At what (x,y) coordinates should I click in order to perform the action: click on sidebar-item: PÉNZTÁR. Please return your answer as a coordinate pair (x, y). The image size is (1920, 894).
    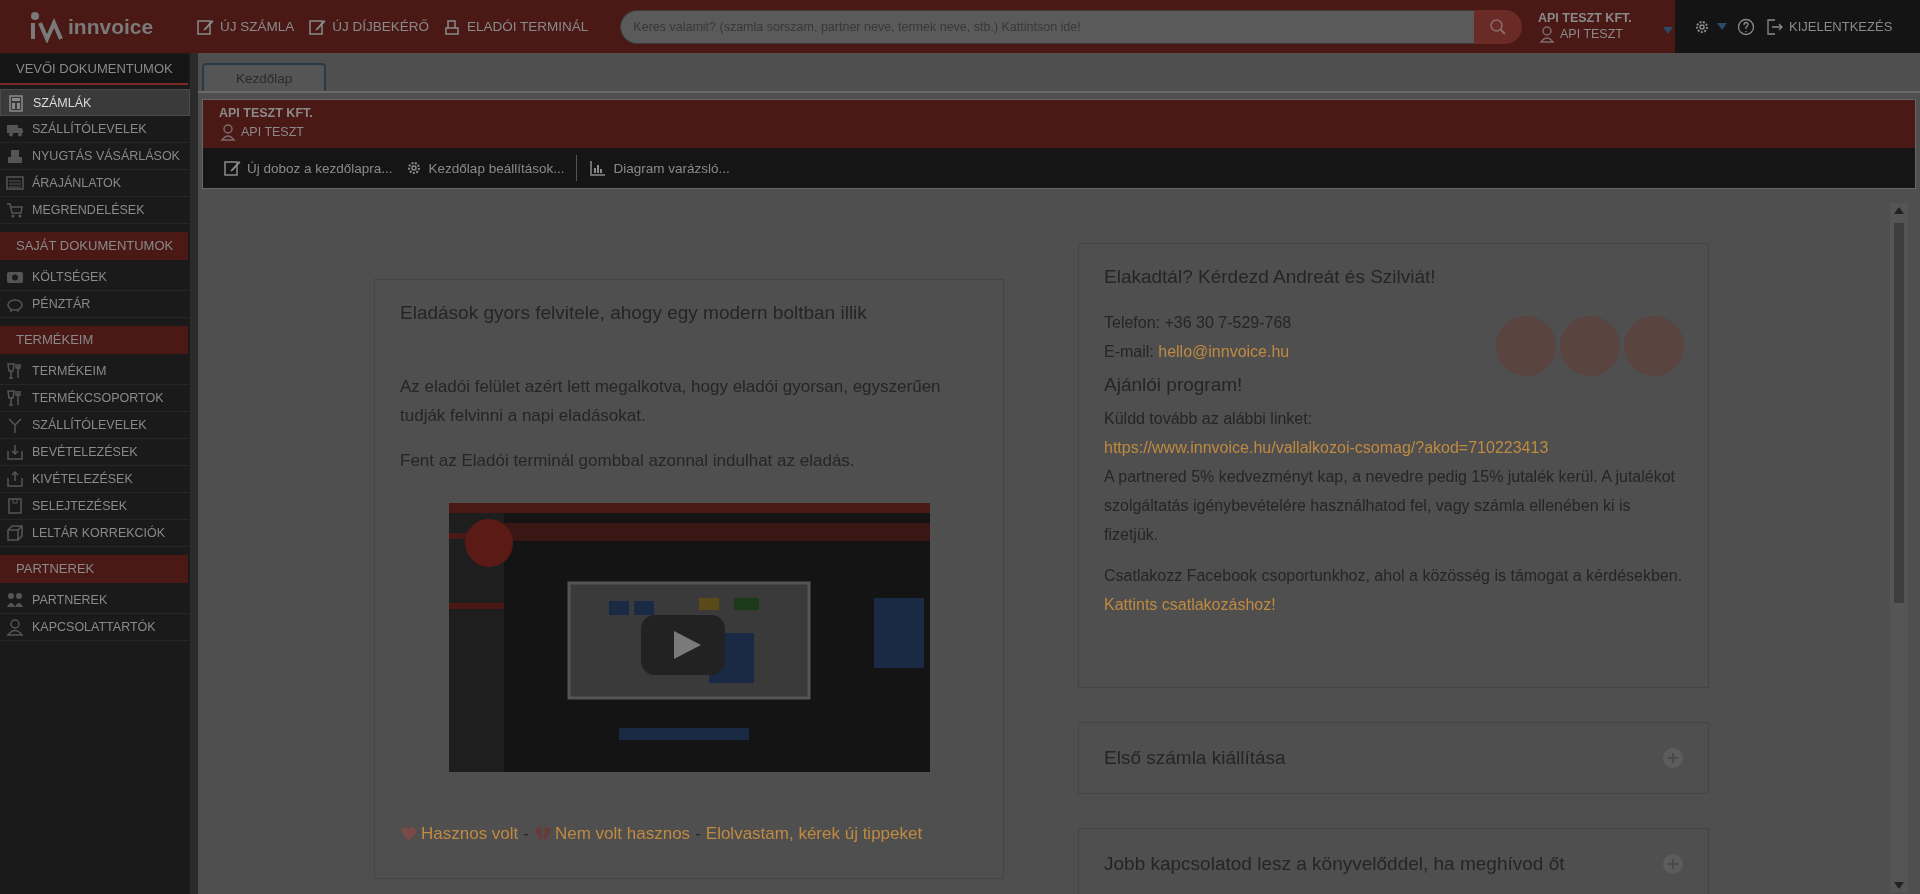
    Looking at the image, I should click on (95, 304).